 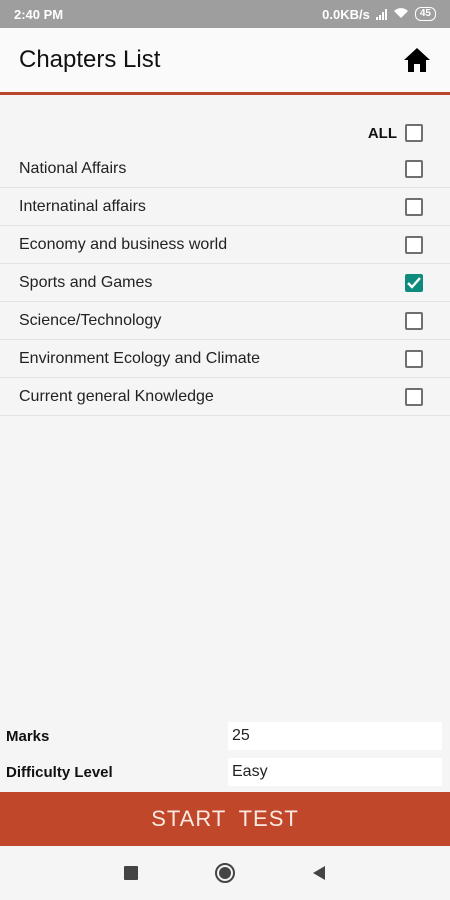 I want to click on select-all-checkbox, so click(x=414, y=133).